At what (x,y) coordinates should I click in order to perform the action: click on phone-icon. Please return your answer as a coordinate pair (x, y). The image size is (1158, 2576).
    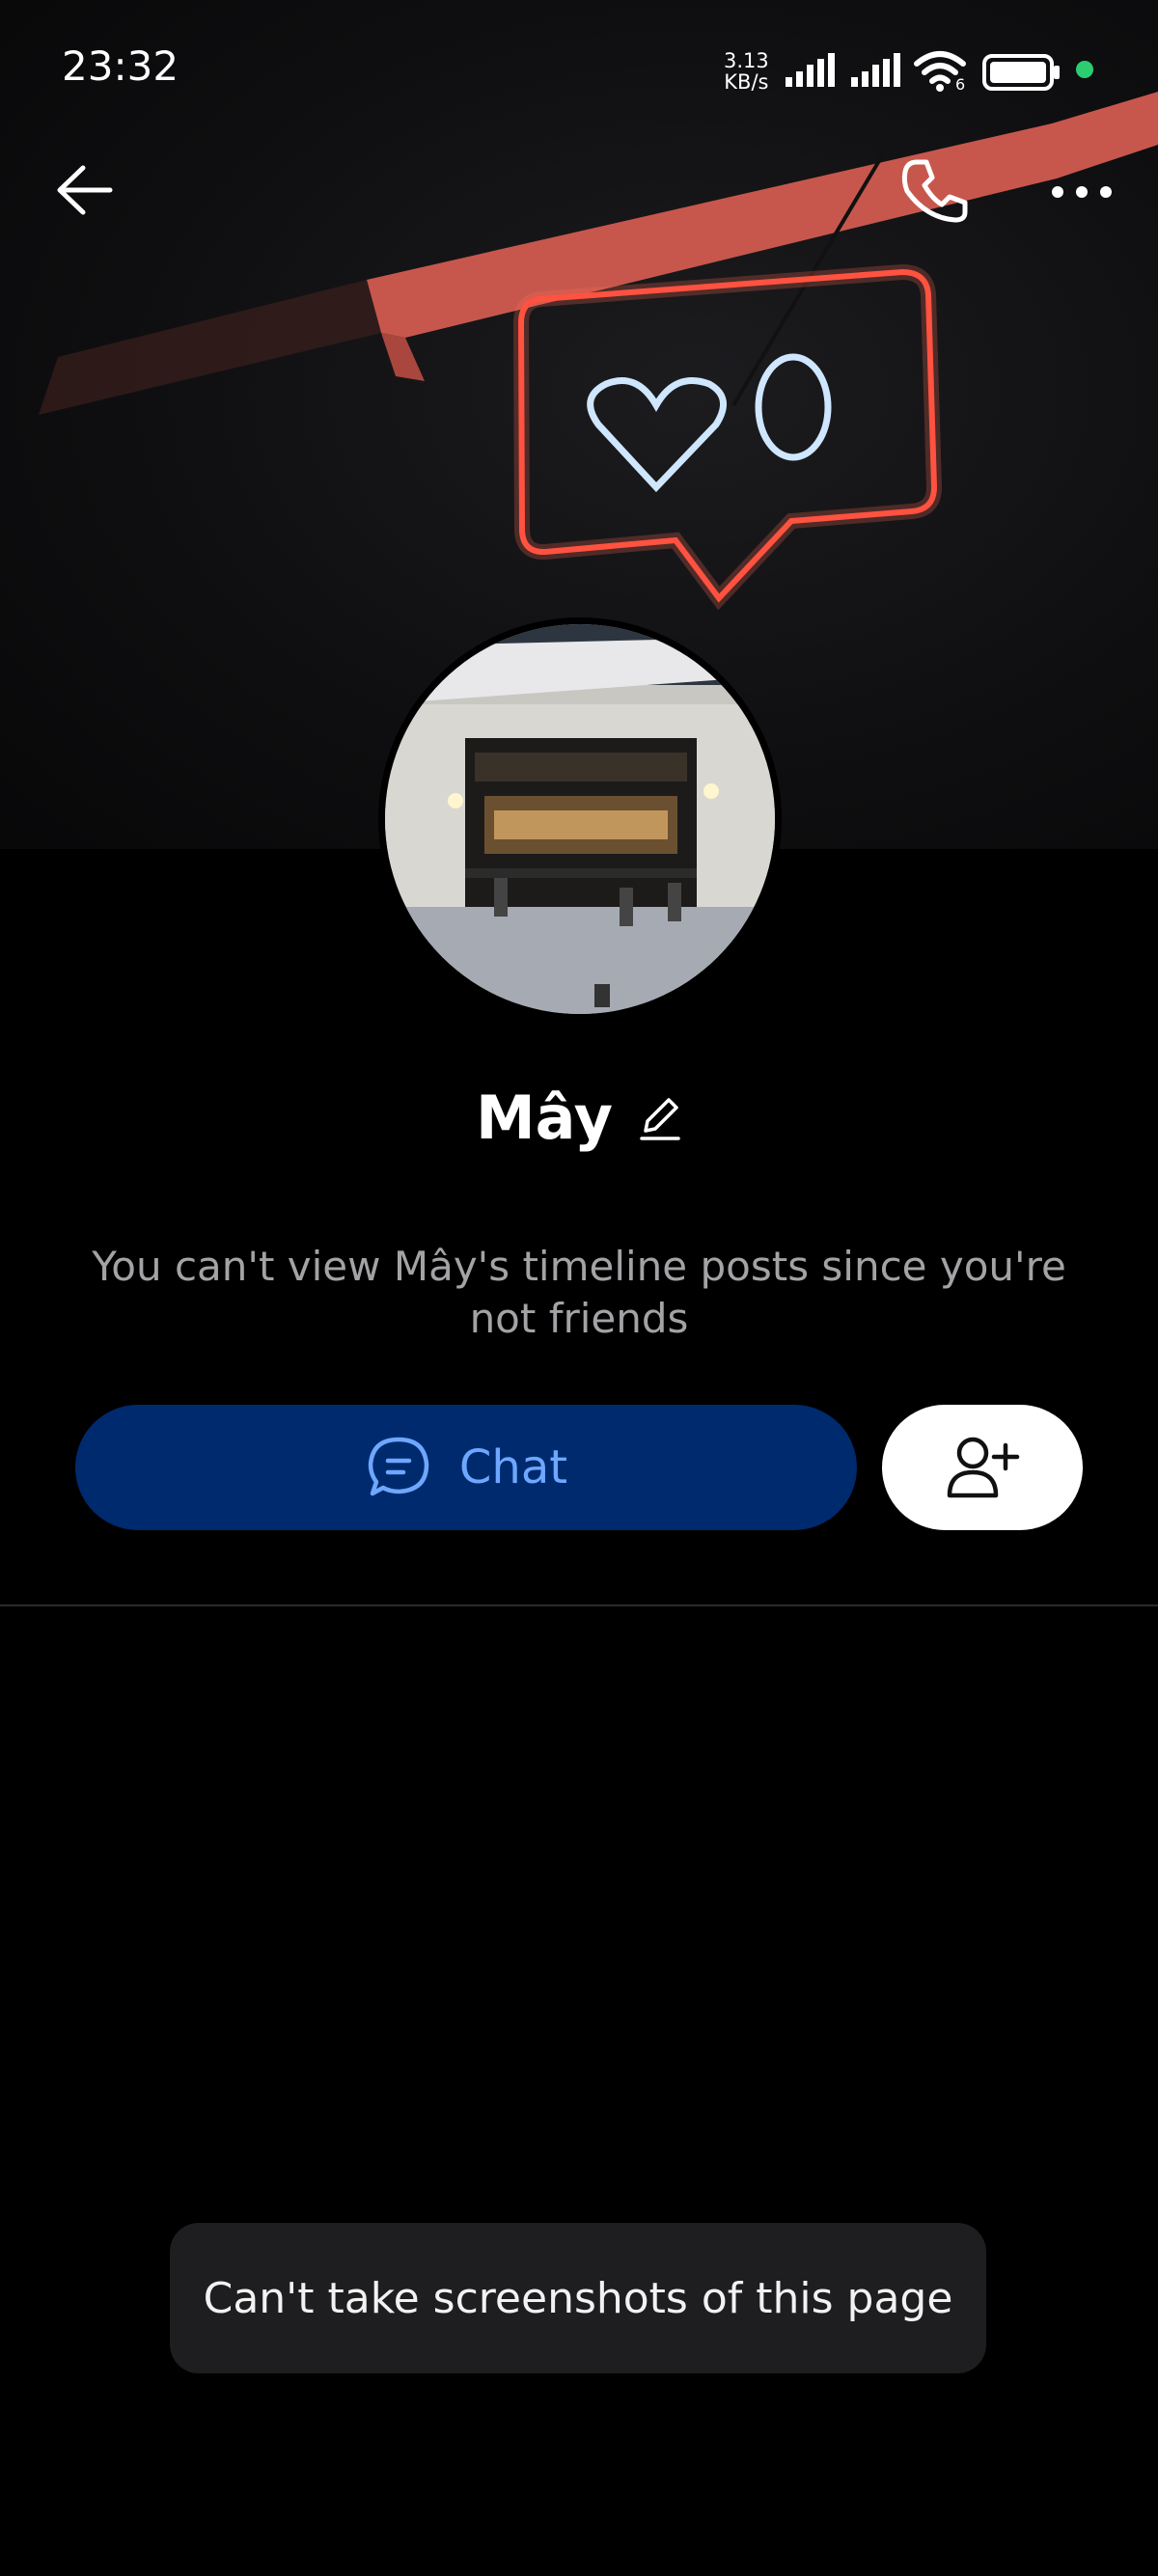
    Looking at the image, I should click on (934, 191).